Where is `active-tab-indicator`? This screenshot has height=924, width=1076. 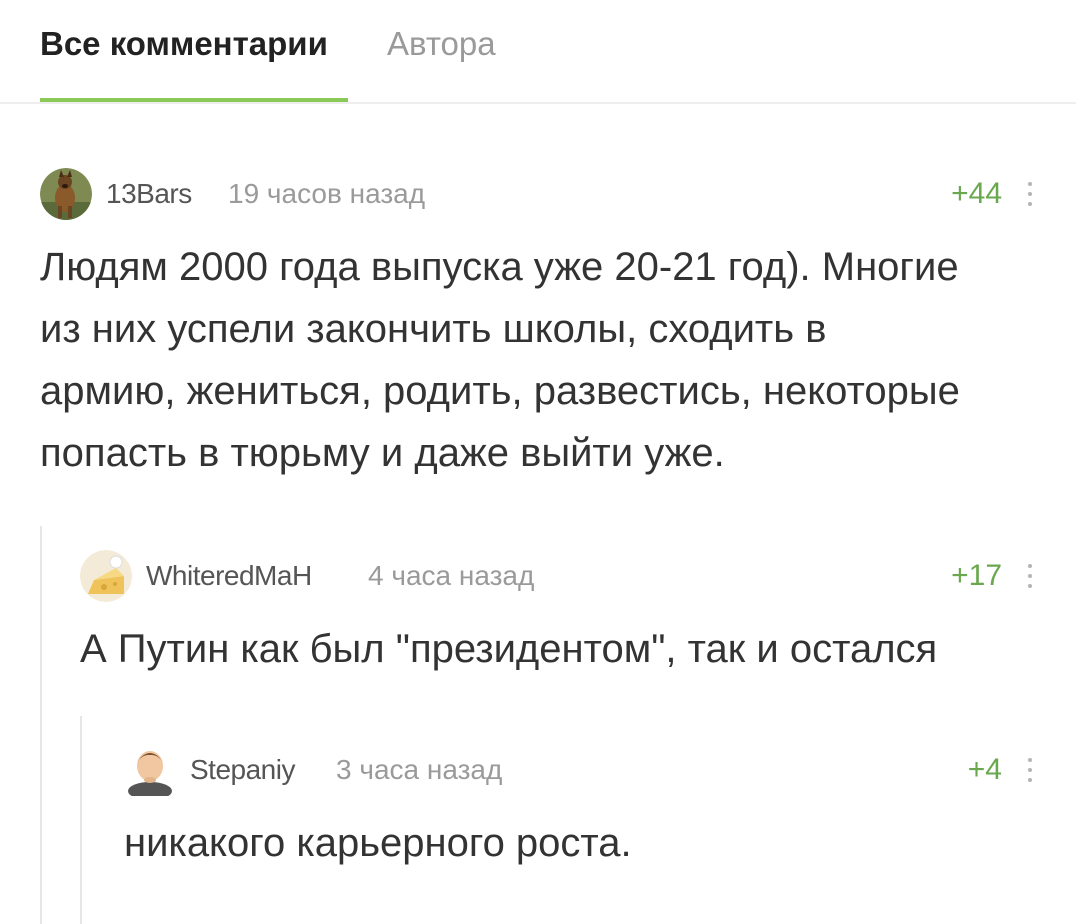
active-tab-indicator is located at coordinates (194, 100).